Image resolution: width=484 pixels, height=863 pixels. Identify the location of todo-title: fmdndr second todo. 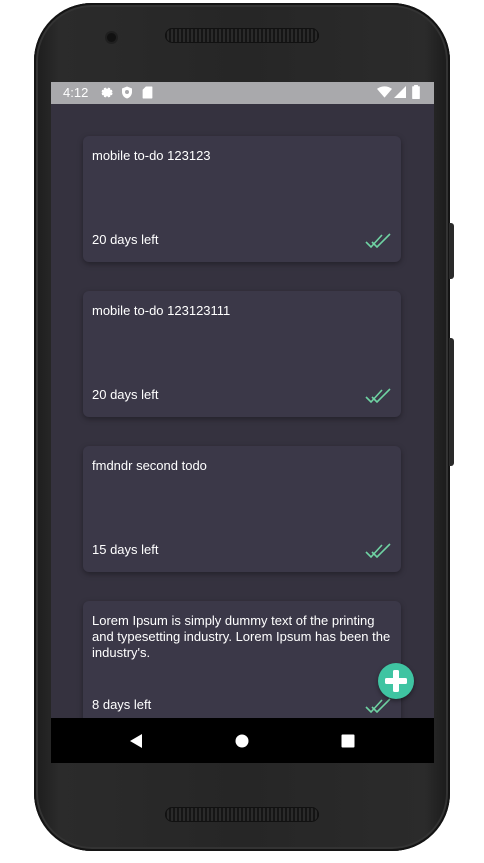
(149, 465).